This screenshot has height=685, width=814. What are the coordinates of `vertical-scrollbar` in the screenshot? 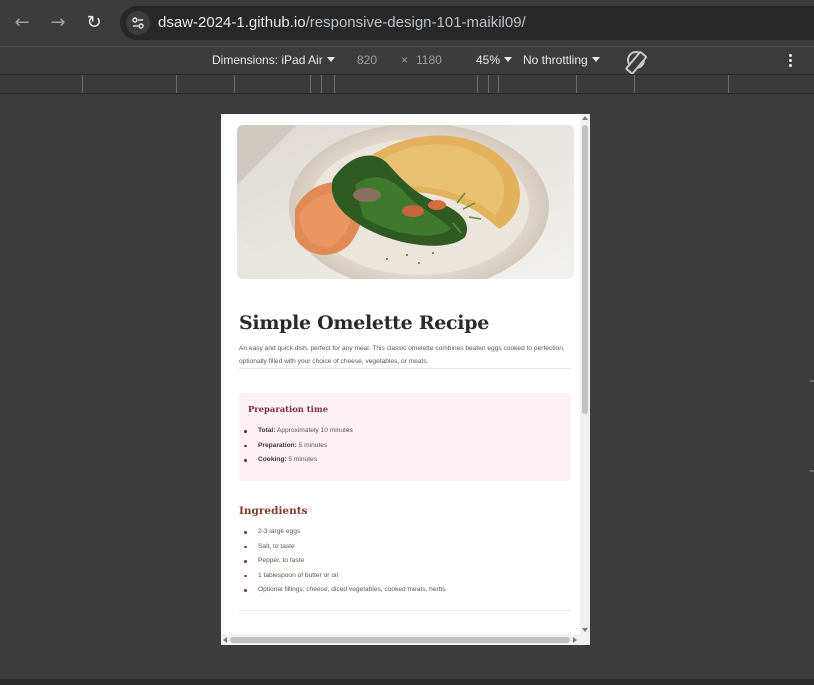 It's located at (585, 374).